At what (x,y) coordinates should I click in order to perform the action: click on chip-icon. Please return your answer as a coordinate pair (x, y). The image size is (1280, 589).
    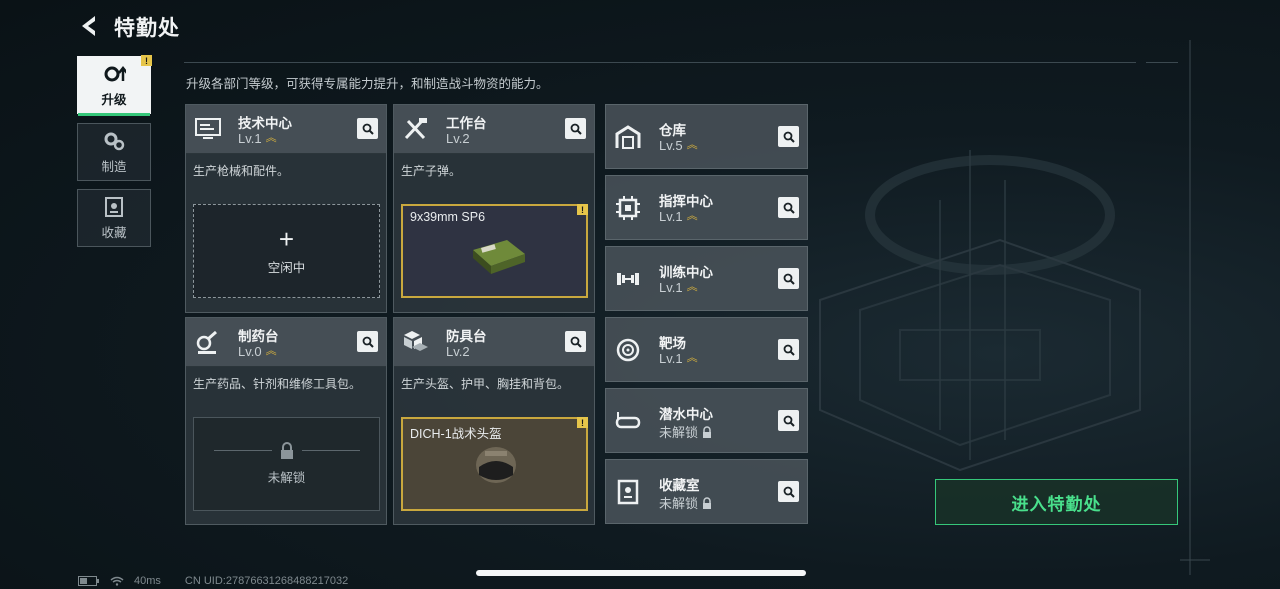
    Looking at the image, I should click on (628, 208).